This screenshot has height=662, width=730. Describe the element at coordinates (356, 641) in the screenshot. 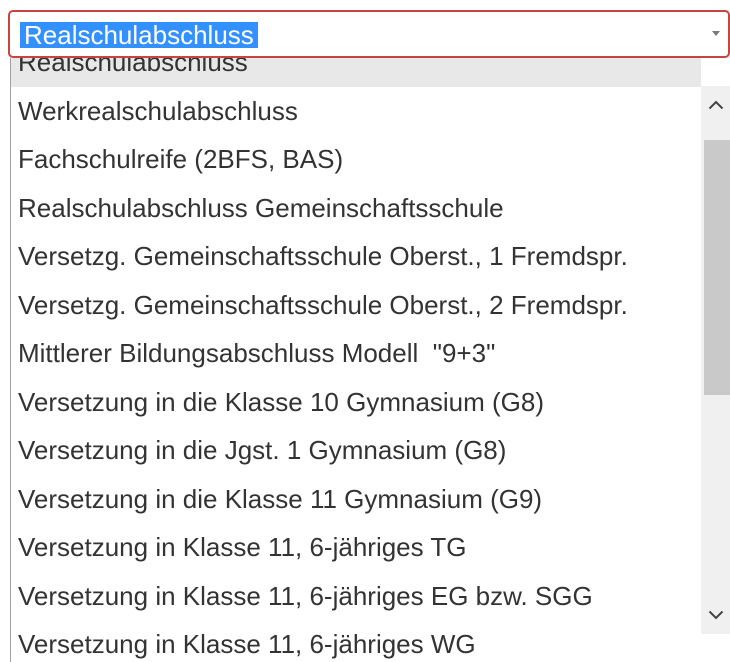

I see `option-item: Versetzung in Klasse 11, 6-jähriges WG` at that location.